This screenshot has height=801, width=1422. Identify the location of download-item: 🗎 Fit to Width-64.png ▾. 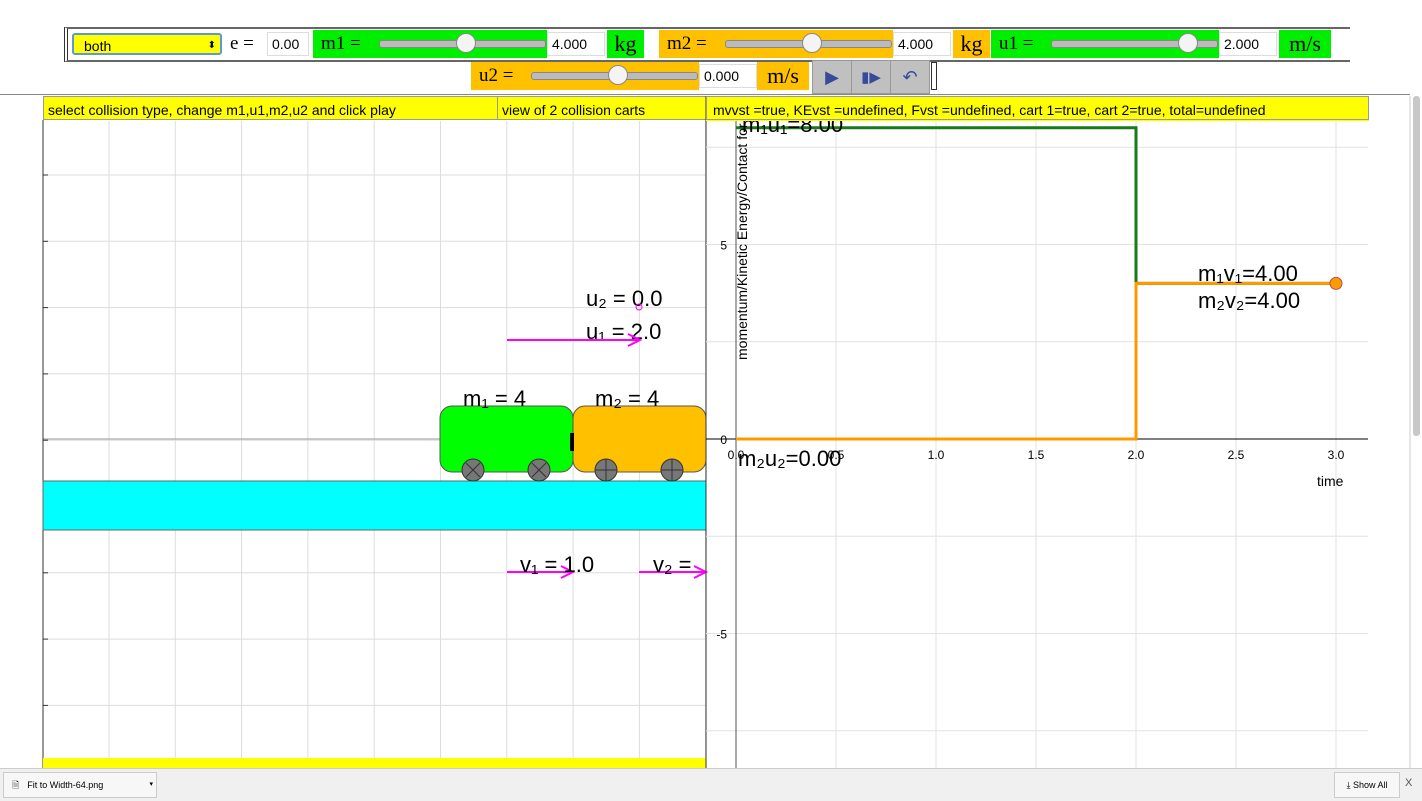
(80, 785).